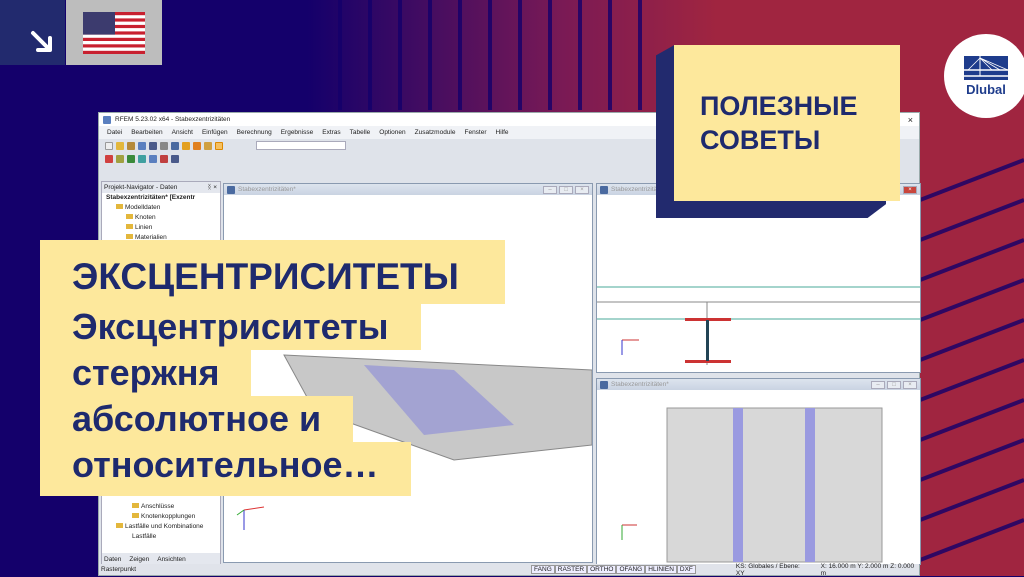 The height and width of the screenshot is (577, 1024). Describe the element at coordinates (758, 325) in the screenshot. I see `section-canvas` at that location.